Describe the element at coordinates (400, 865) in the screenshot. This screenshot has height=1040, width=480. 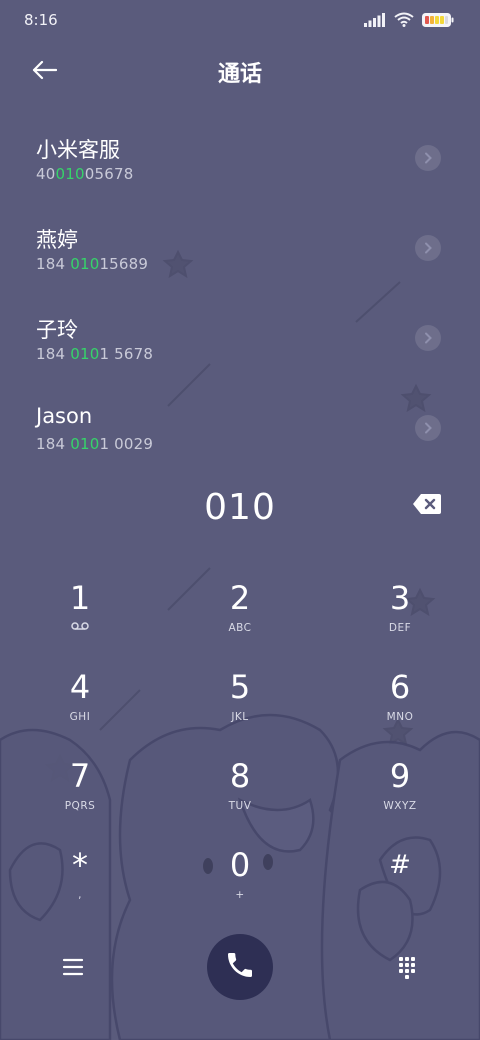
I see `key-digit: #` at that location.